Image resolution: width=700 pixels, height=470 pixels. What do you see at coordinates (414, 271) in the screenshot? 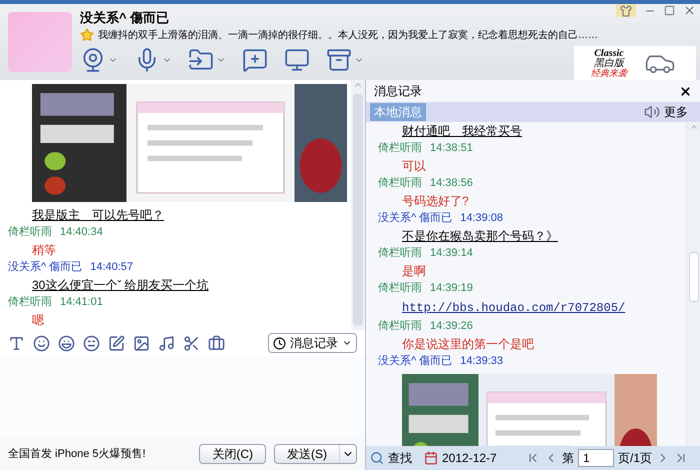
I see `message-text: 是啊` at bounding box center [414, 271].